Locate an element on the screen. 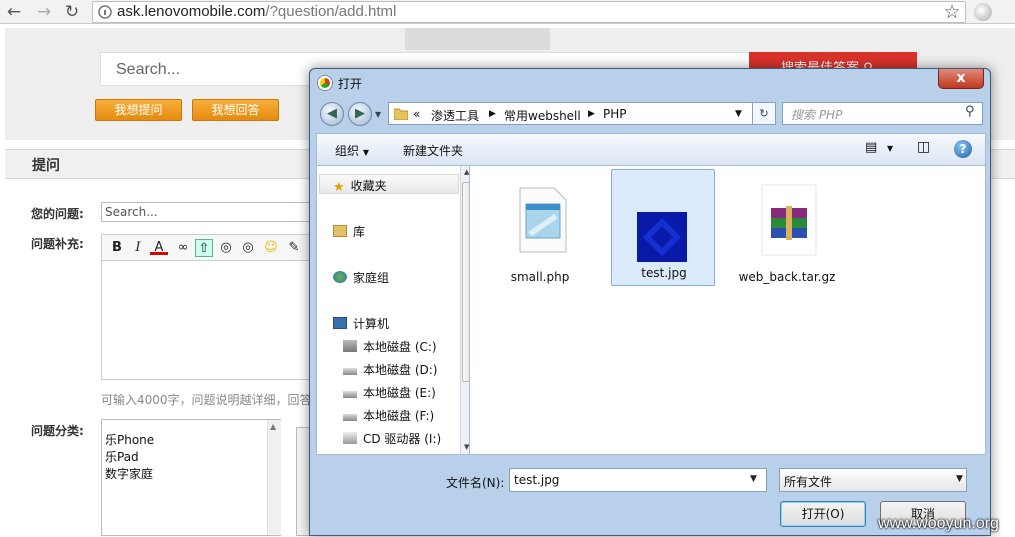 The image size is (1015, 537). file-item-selected: test.jpg is located at coordinates (663, 227).